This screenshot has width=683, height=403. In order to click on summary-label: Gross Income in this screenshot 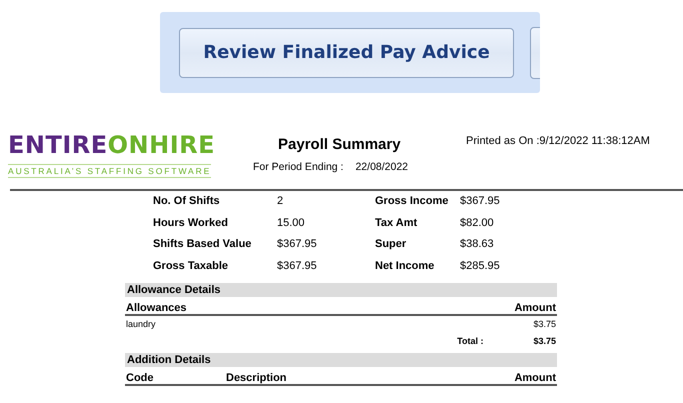, I will do `click(412, 202)`.